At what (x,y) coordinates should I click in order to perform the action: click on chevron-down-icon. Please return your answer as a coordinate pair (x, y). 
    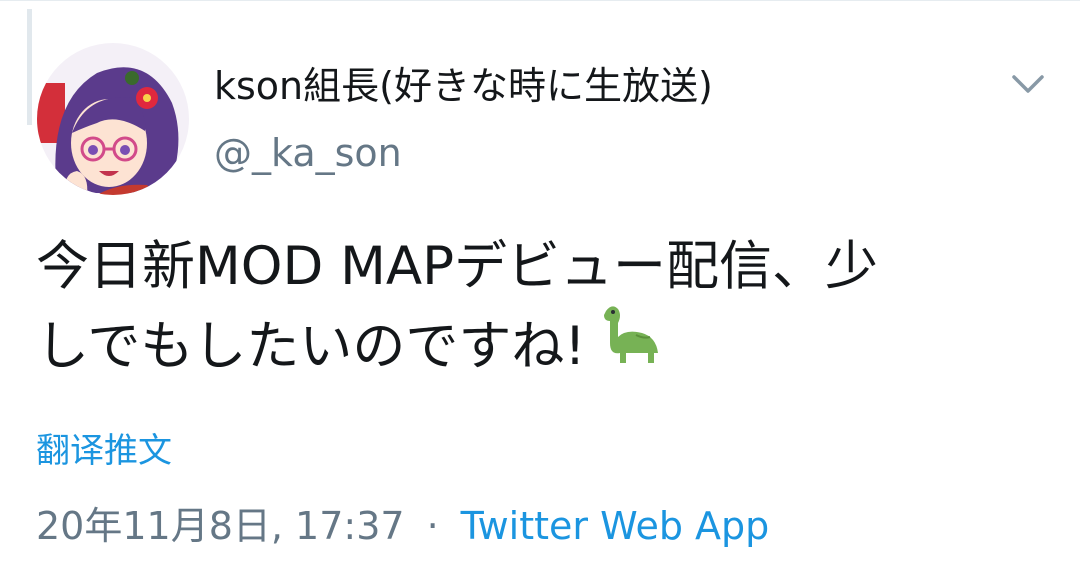
    Looking at the image, I should click on (1028, 84).